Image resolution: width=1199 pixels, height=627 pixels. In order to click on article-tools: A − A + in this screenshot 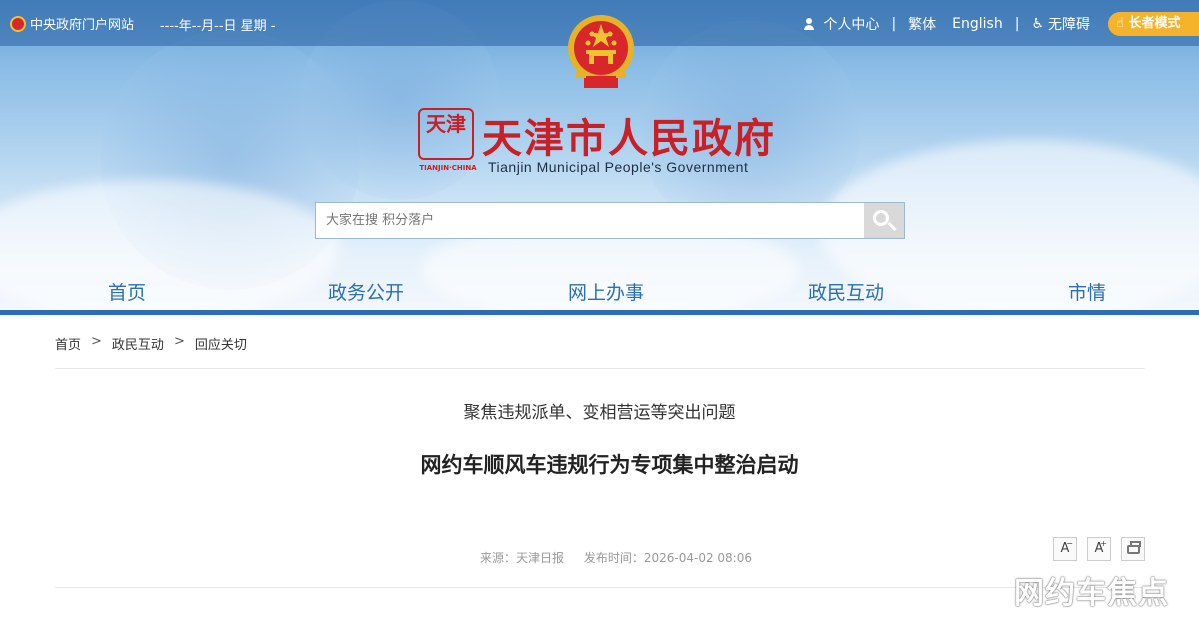, I will do `click(1104, 549)`.